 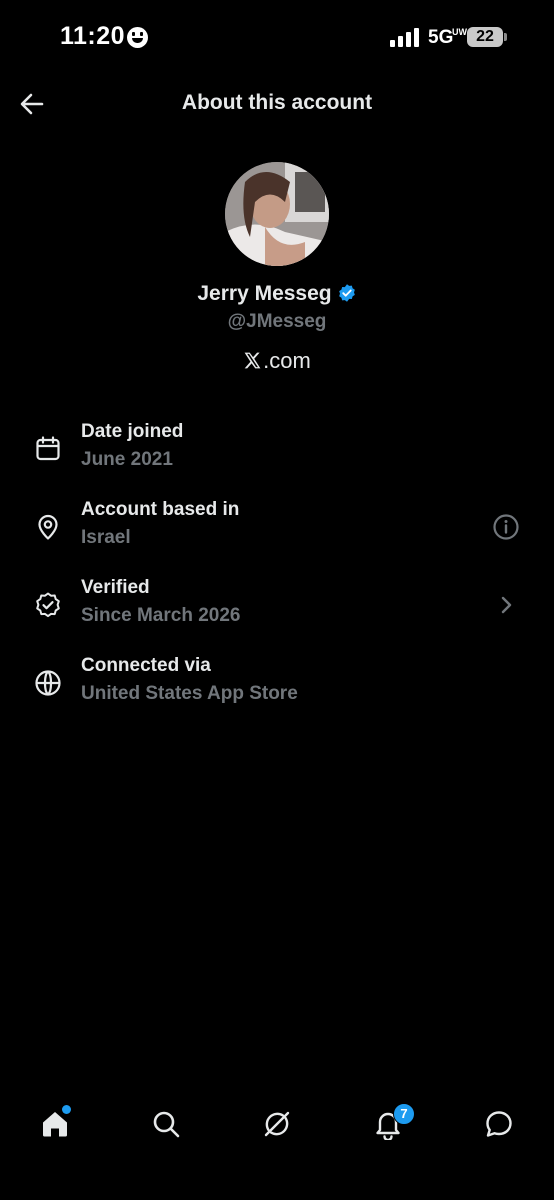 I want to click on account-based-in-label: Account based in, so click(x=160, y=509).